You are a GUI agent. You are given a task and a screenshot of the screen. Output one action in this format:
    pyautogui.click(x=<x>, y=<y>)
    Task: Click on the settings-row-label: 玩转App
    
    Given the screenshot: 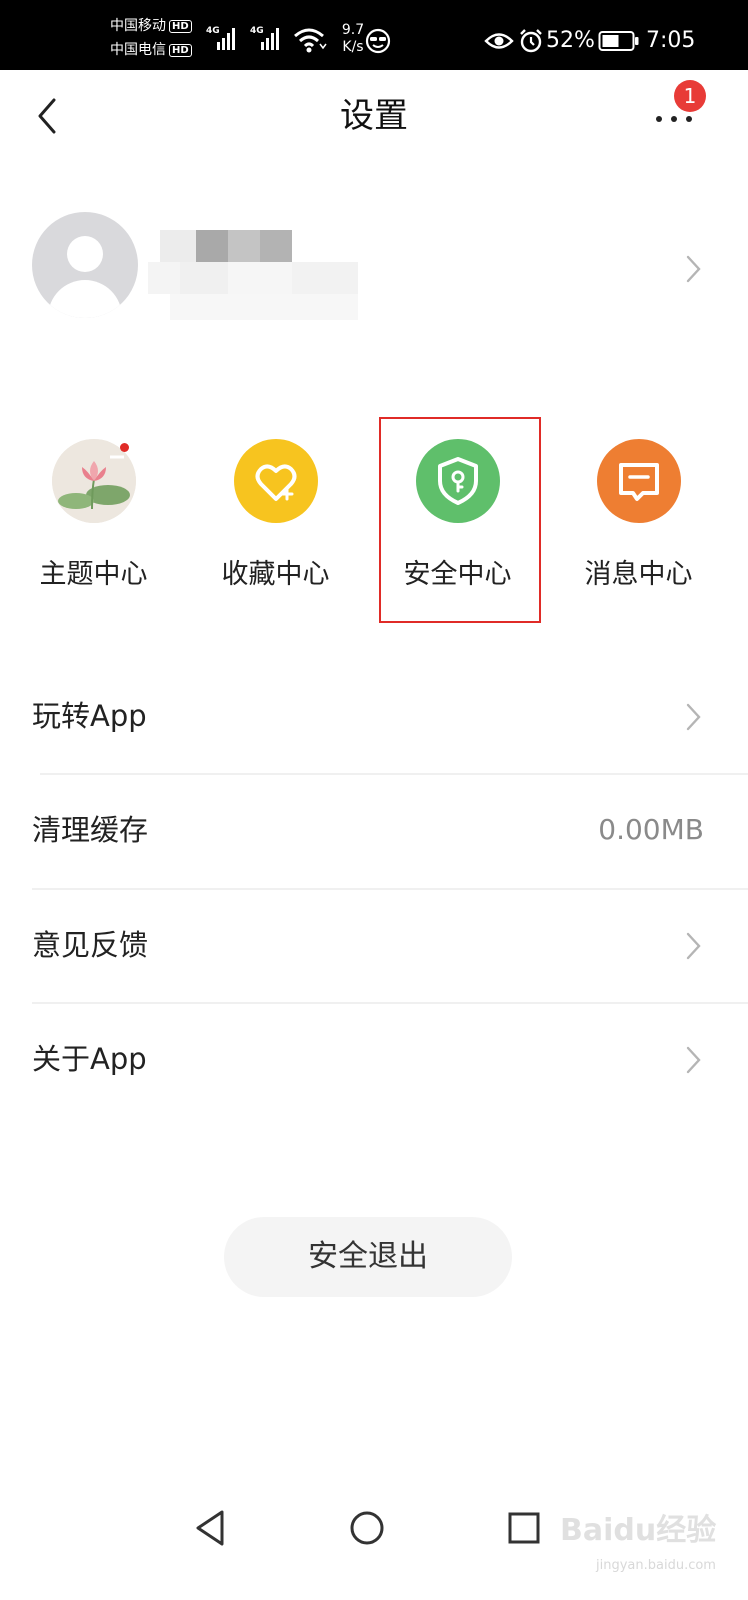 What is the action you would take?
    pyautogui.click(x=89, y=716)
    